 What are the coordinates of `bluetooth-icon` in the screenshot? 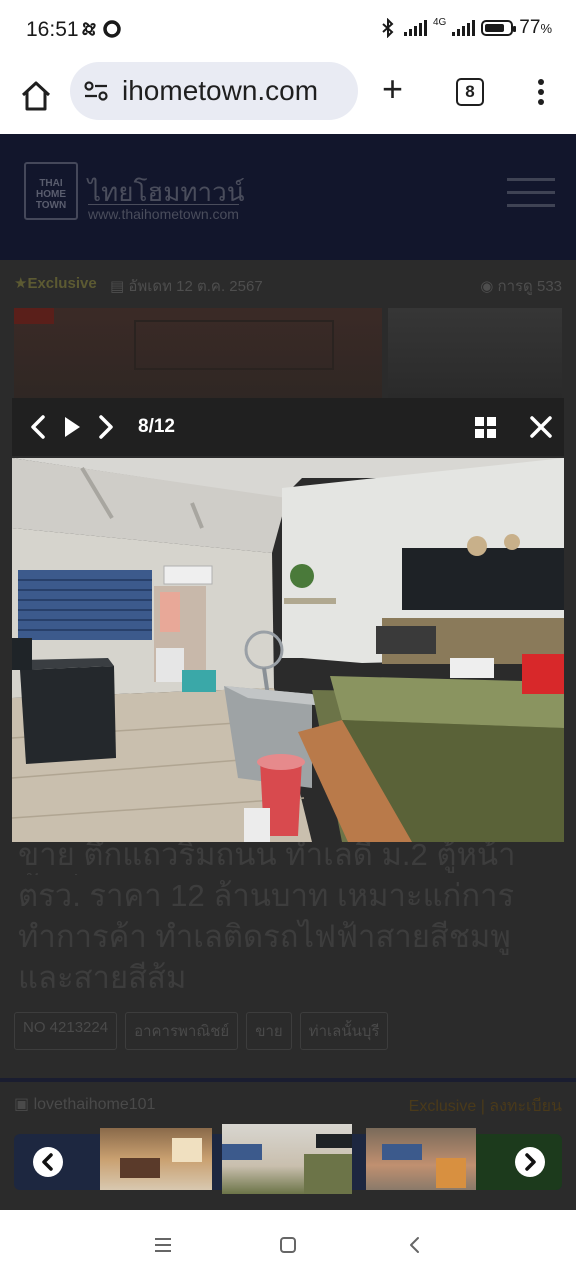 It's located at (388, 28).